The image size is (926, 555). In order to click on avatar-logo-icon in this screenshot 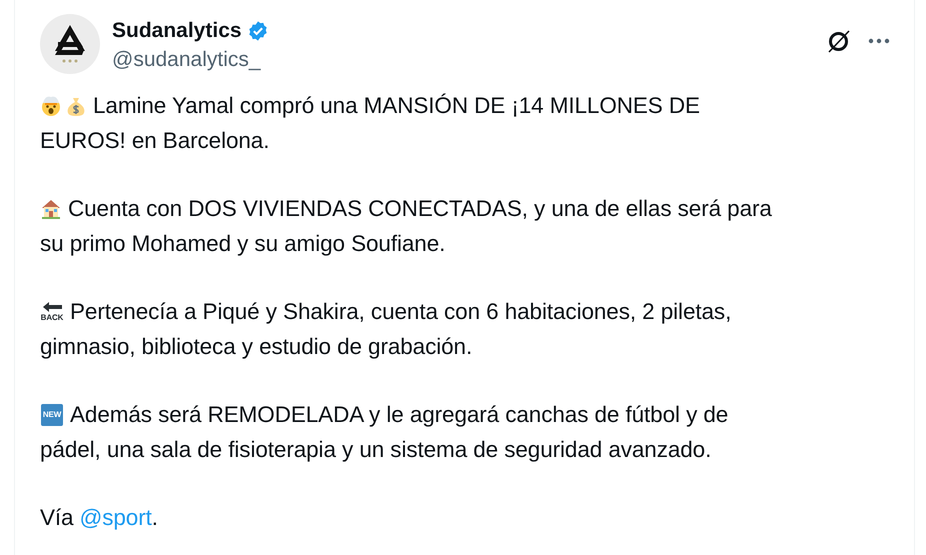, I will do `click(70, 44)`.